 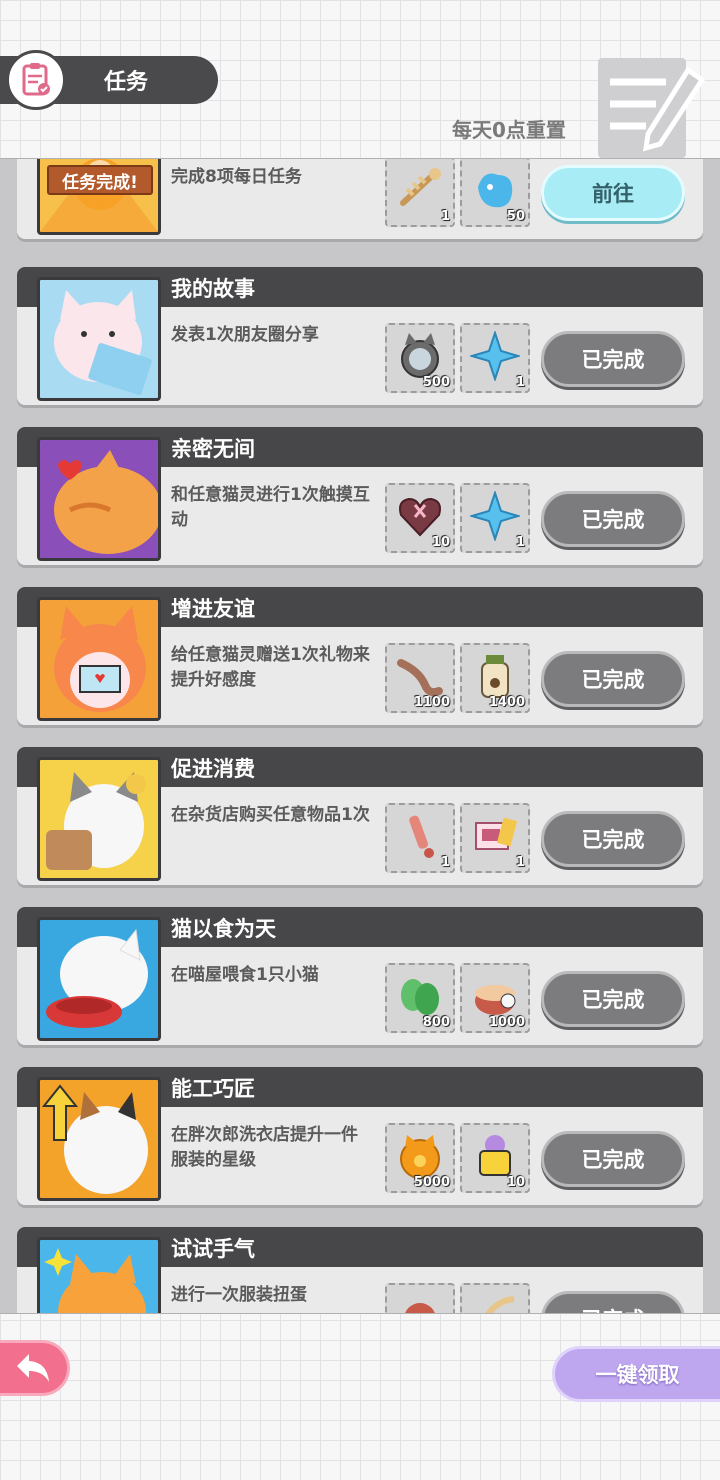 I want to click on cat-upgrade-art, so click(x=99, y=1139).